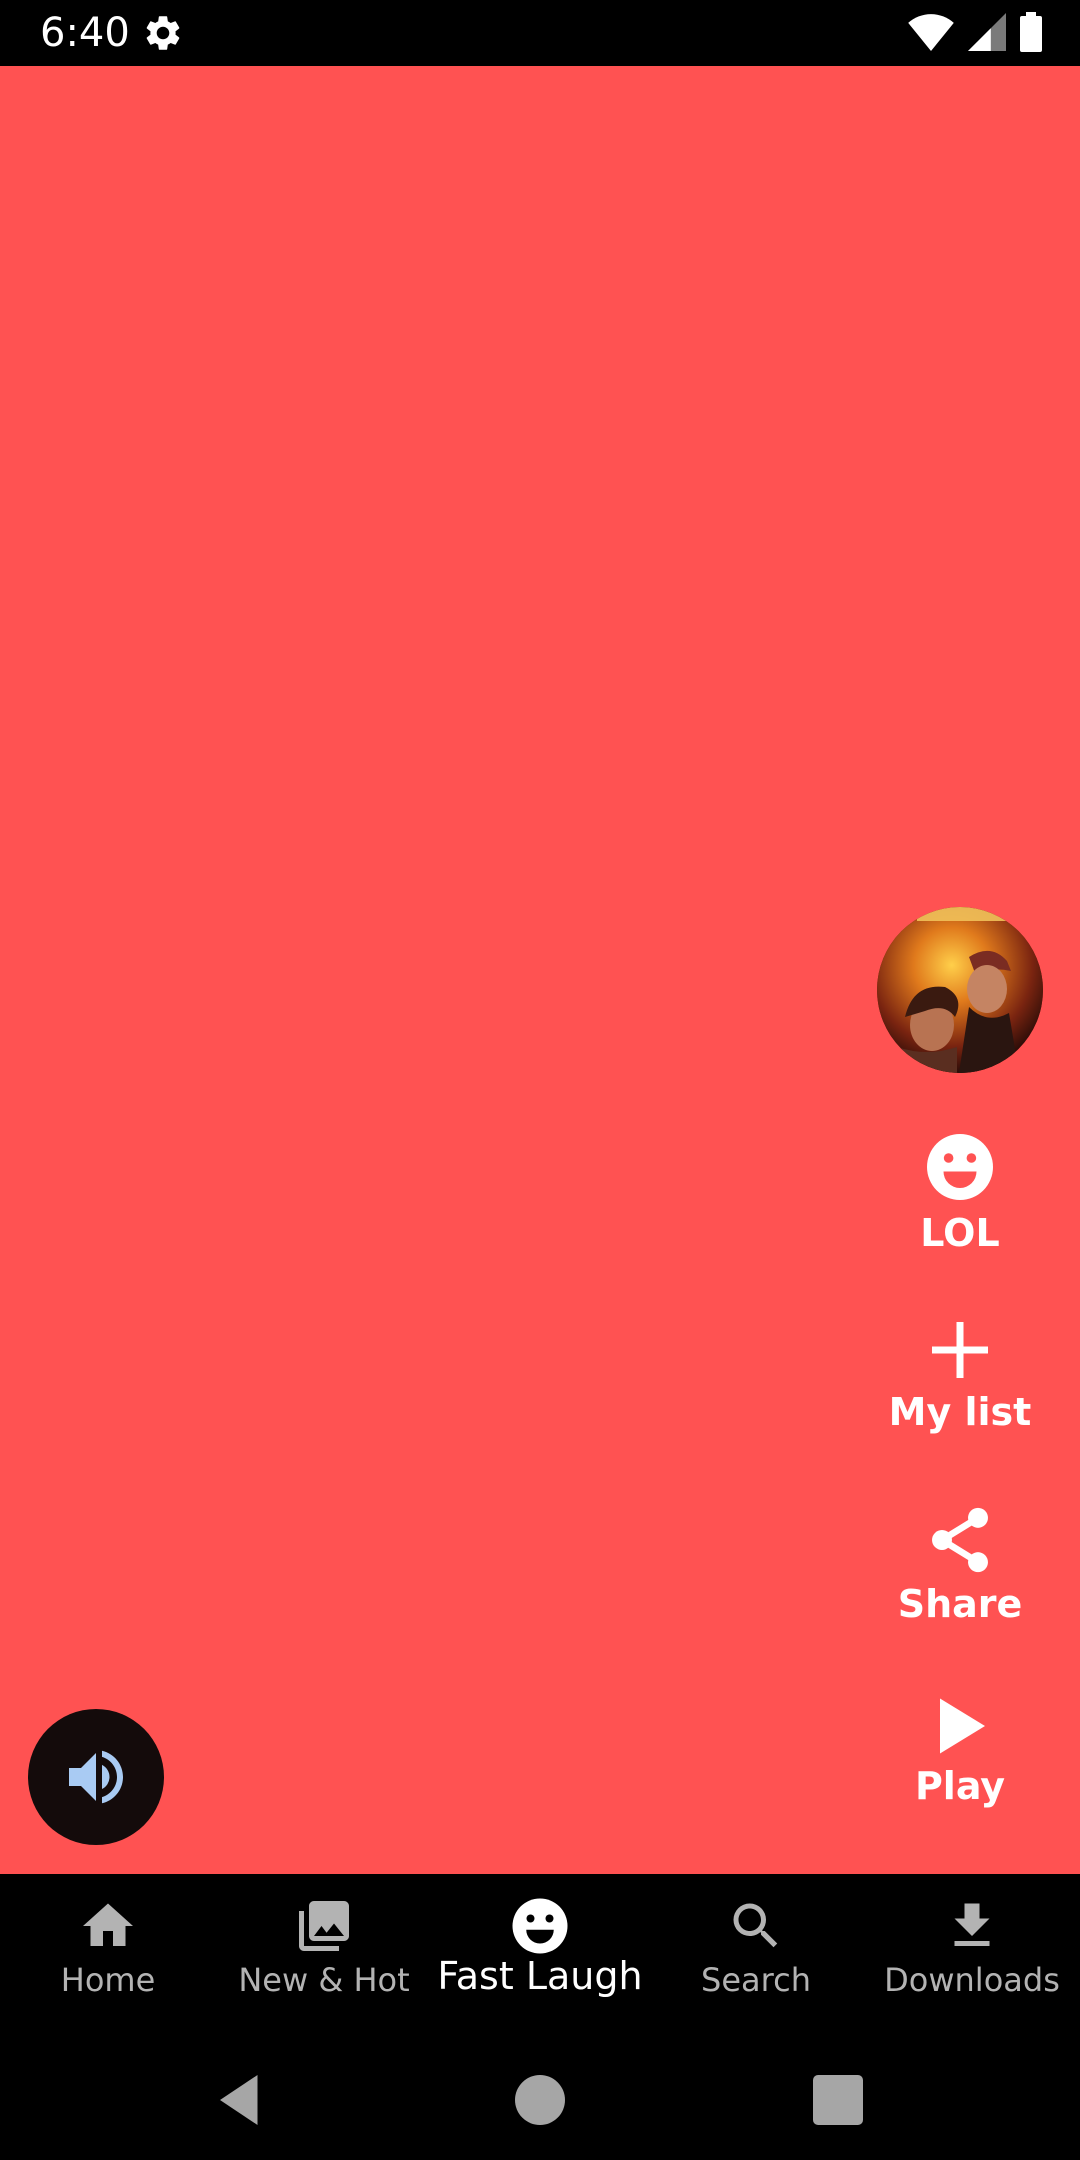 This screenshot has height=2160, width=1080. What do you see at coordinates (1031, 32) in the screenshot?
I see `battery-icon` at bounding box center [1031, 32].